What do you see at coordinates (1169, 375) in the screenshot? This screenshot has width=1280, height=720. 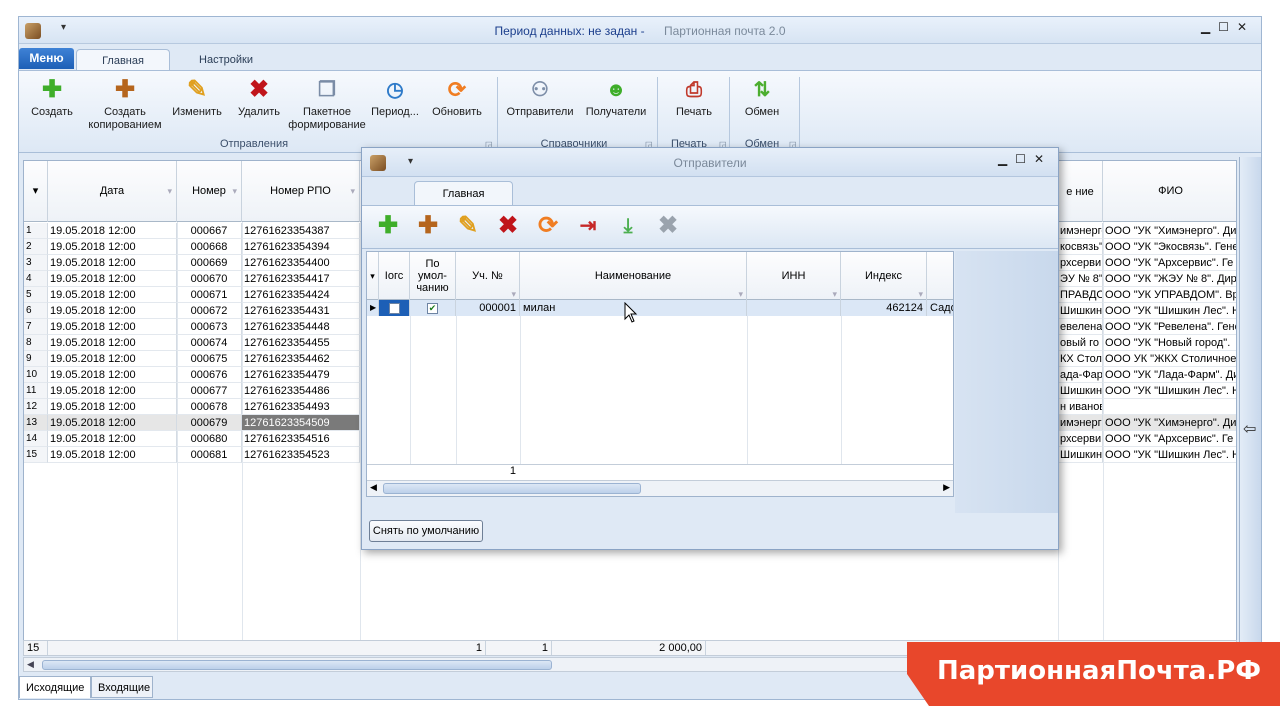 I see `fio-cell: ООО "УК "Лада-Фарм". Ди` at bounding box center [1169, 375].